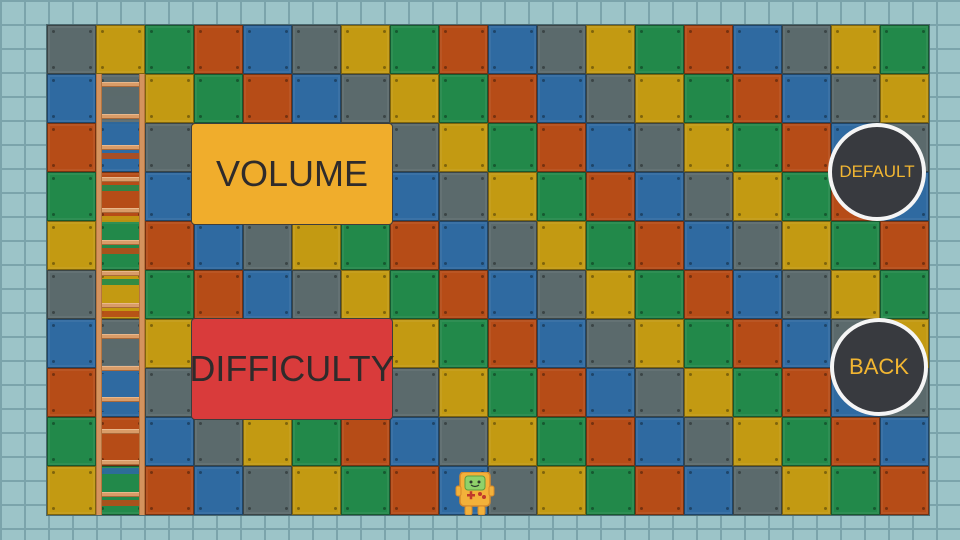 The height and width of the screenshot is (540, 960). I want to click on default-button: DEFAULT, so click(877, 172).